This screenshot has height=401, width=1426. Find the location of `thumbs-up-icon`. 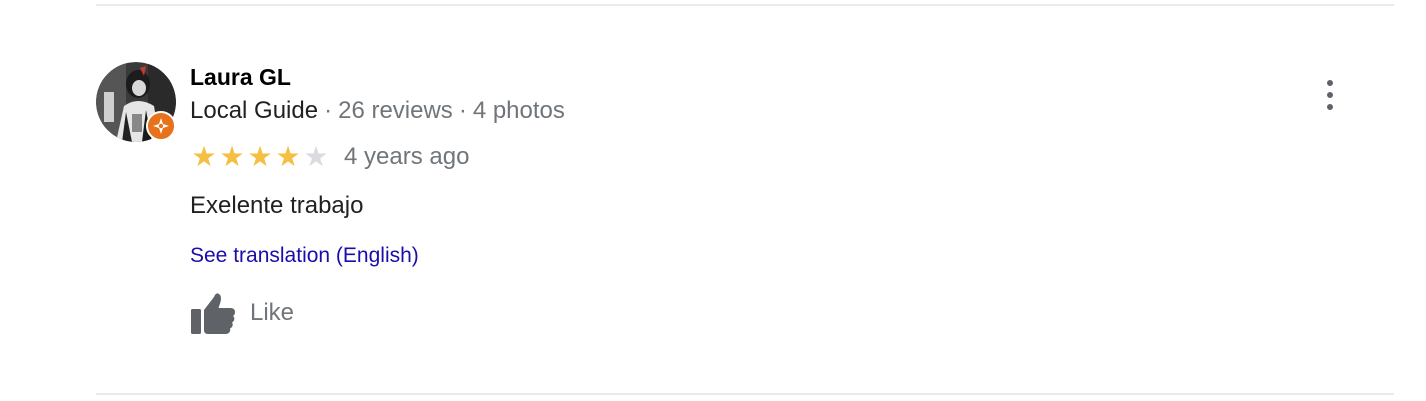

thumbs-up-icon is located at coordinates (213, 313).